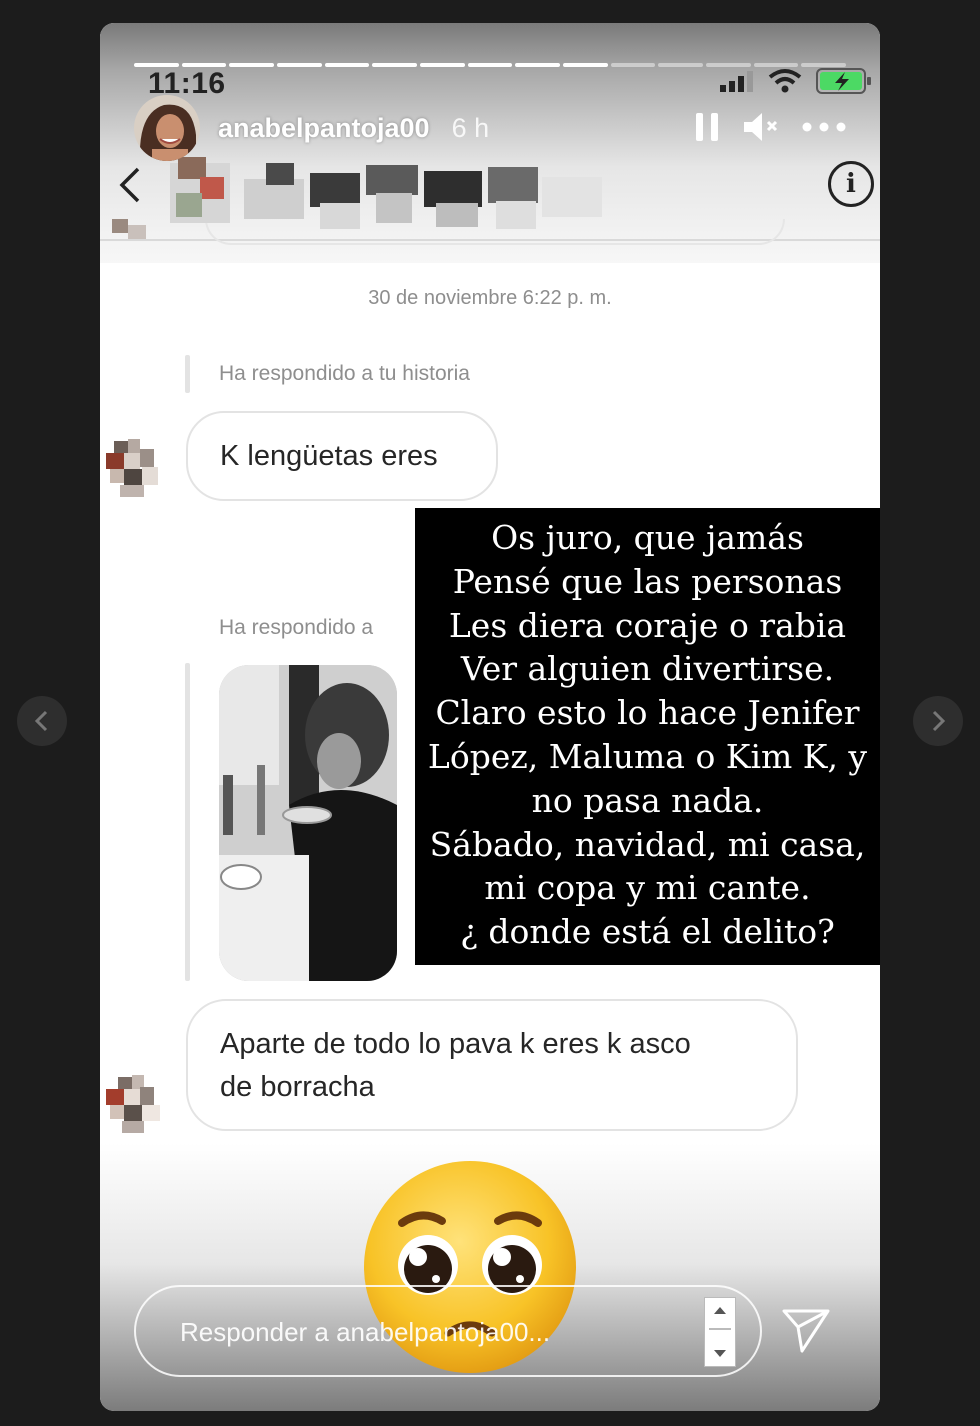 This screenshot has height=1426, width=980. Describe the element at coordinates (761, 127) in the screenshot. I see `mute-icon` at that location.